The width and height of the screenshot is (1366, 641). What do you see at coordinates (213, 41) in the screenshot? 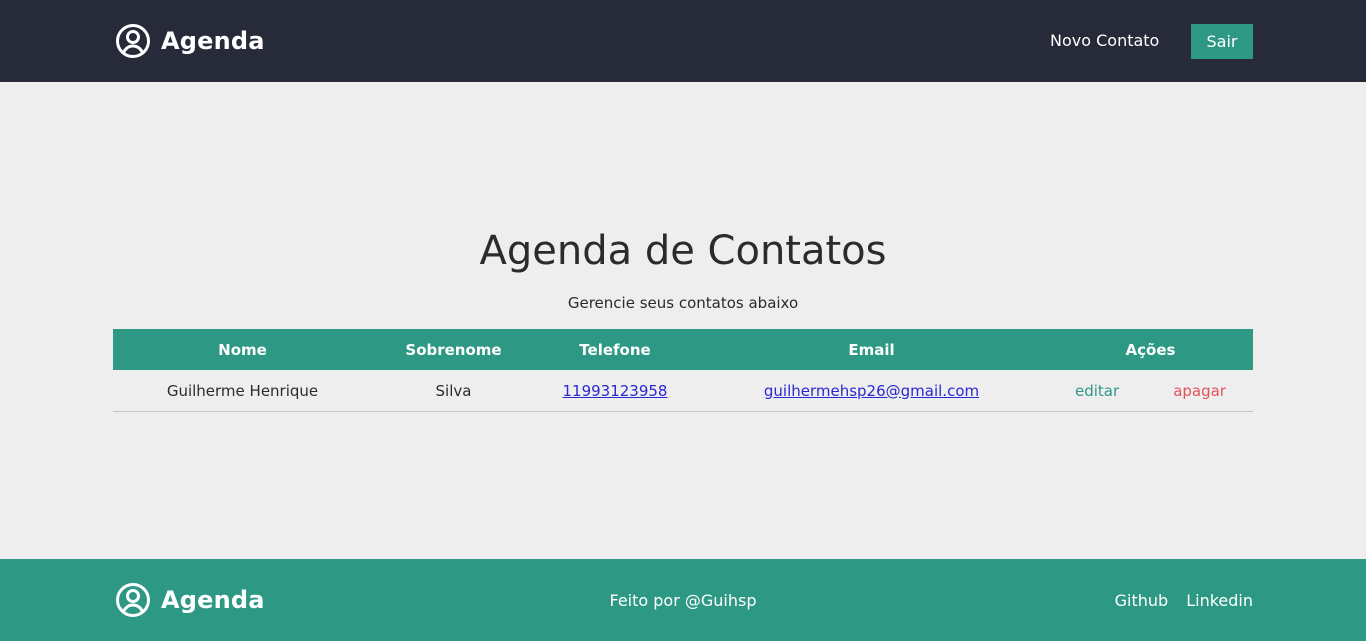
I see `brand-name: Agenda` at bounding box center [213, 41].